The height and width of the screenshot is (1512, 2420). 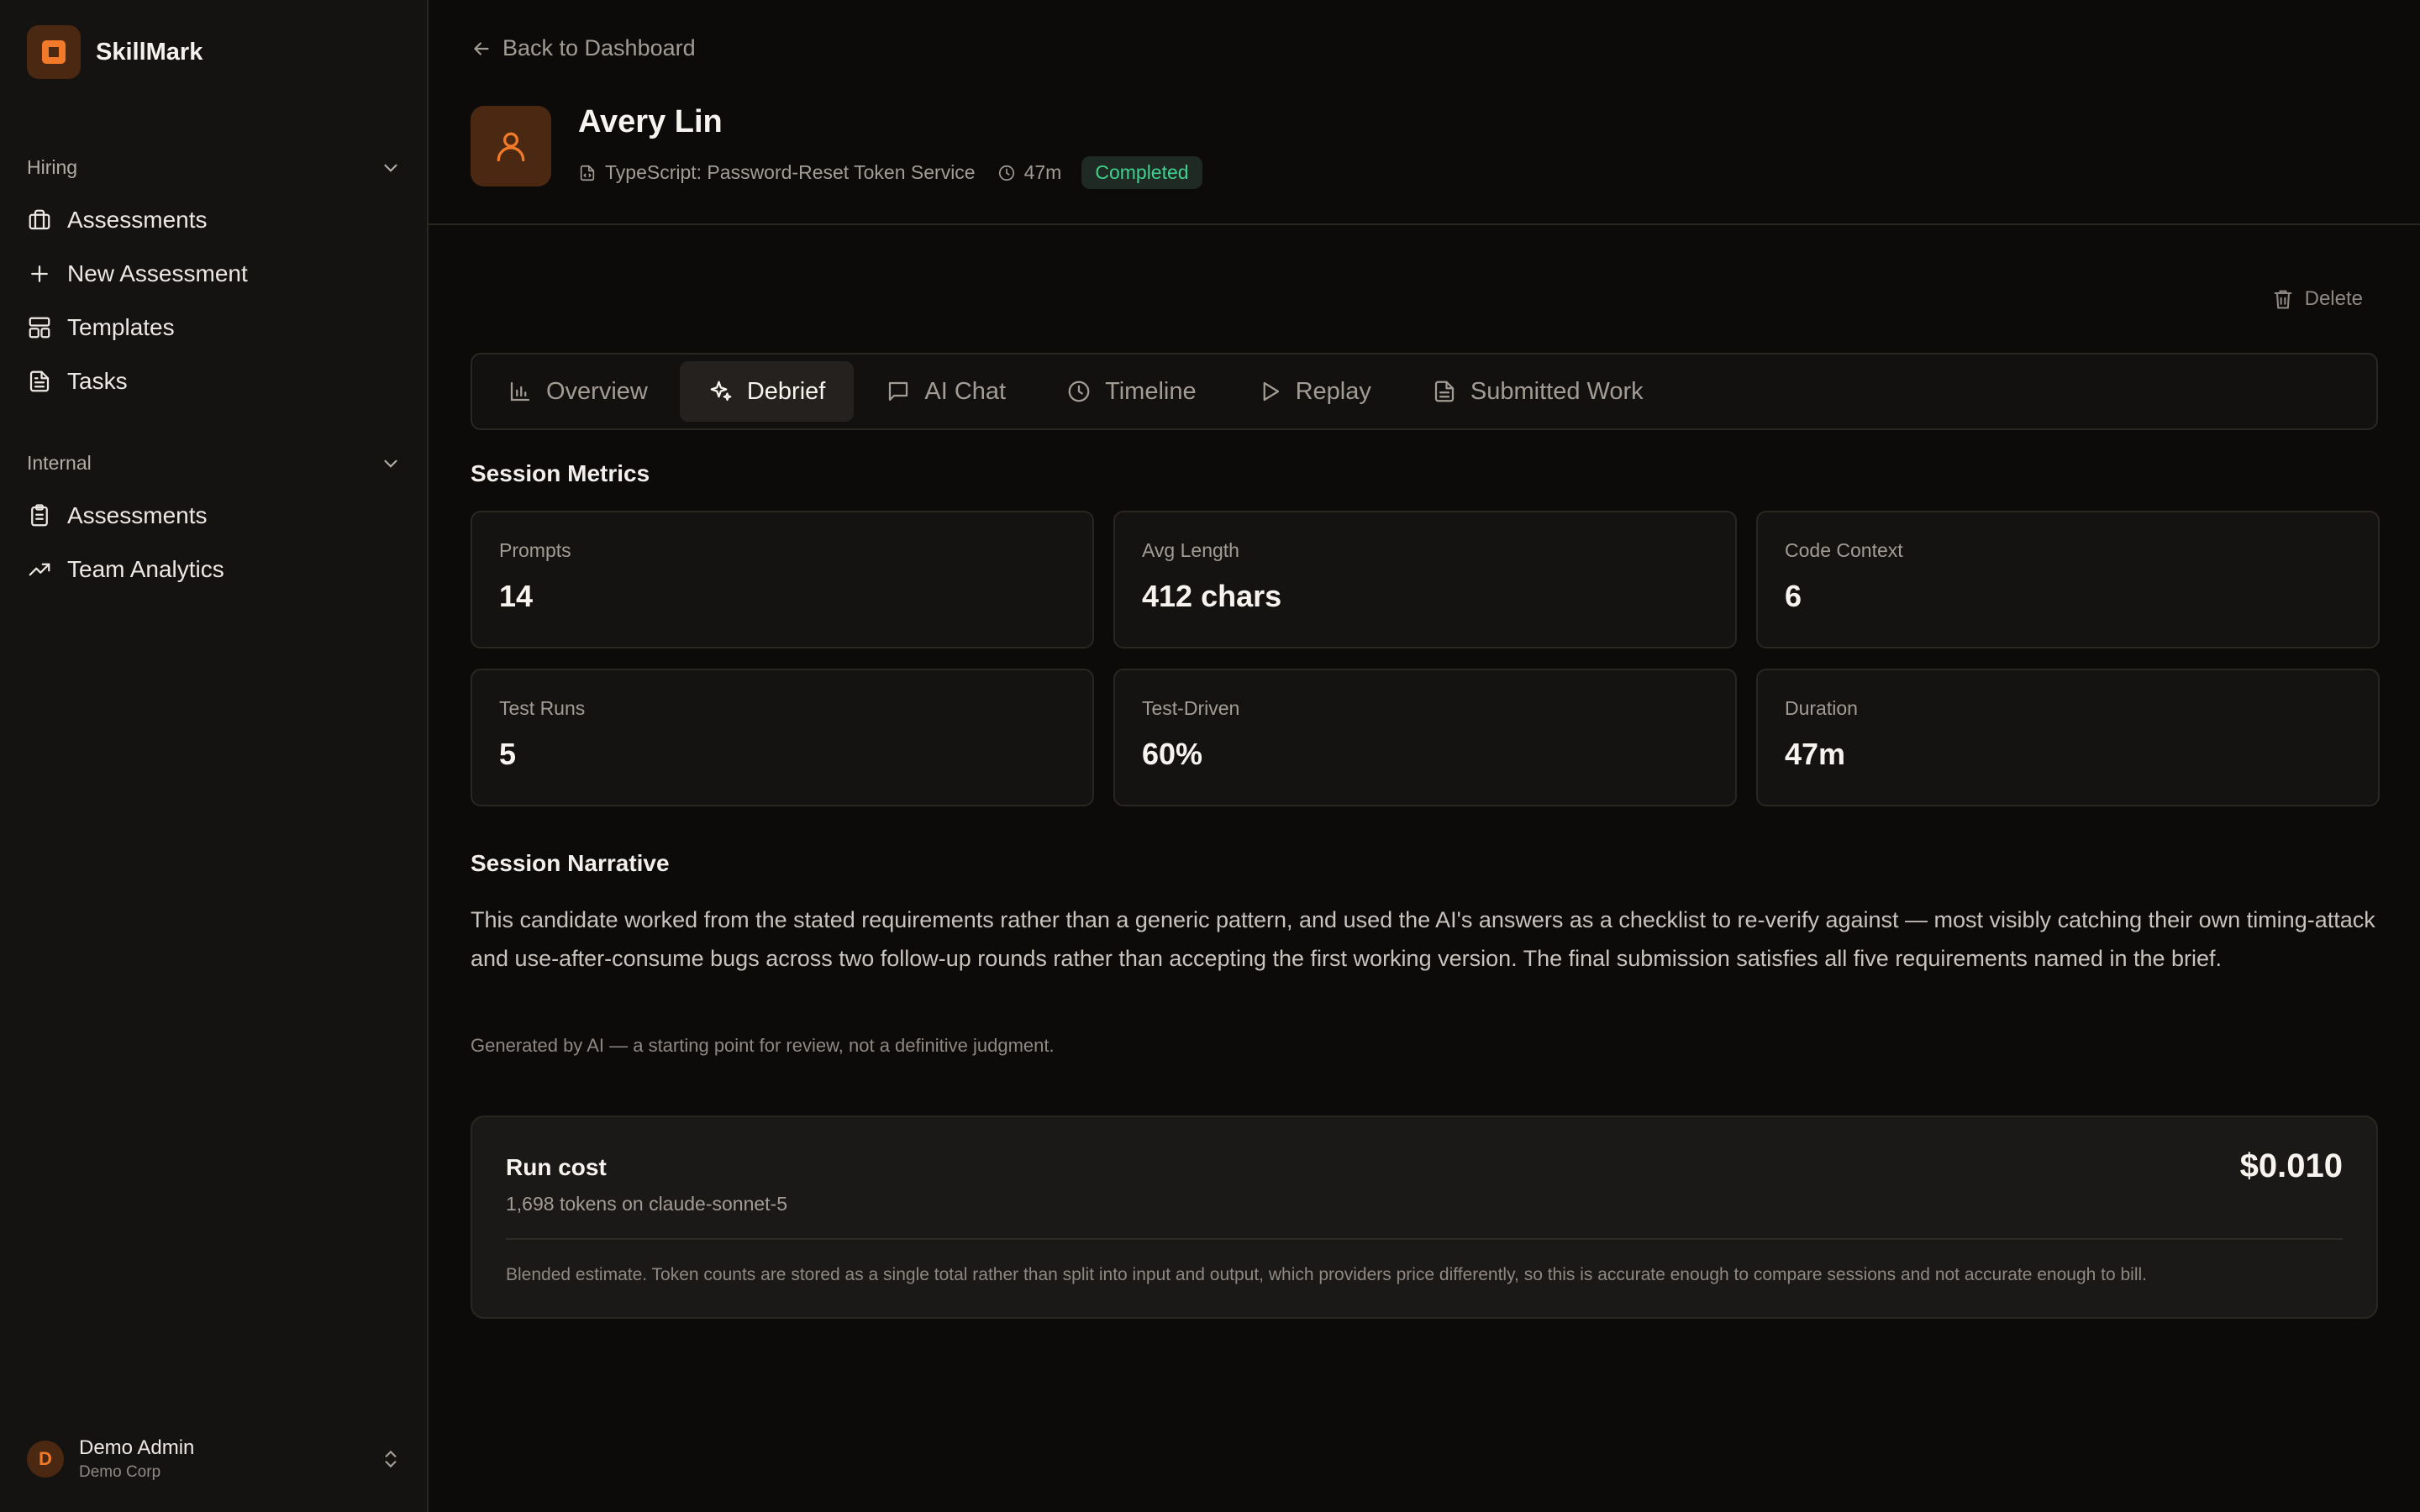 What do you see at coordinates (782, 737) in the screenshot?
I see `metric-card-test-runs: Test Runs 5` at bounding box center [782, 737].